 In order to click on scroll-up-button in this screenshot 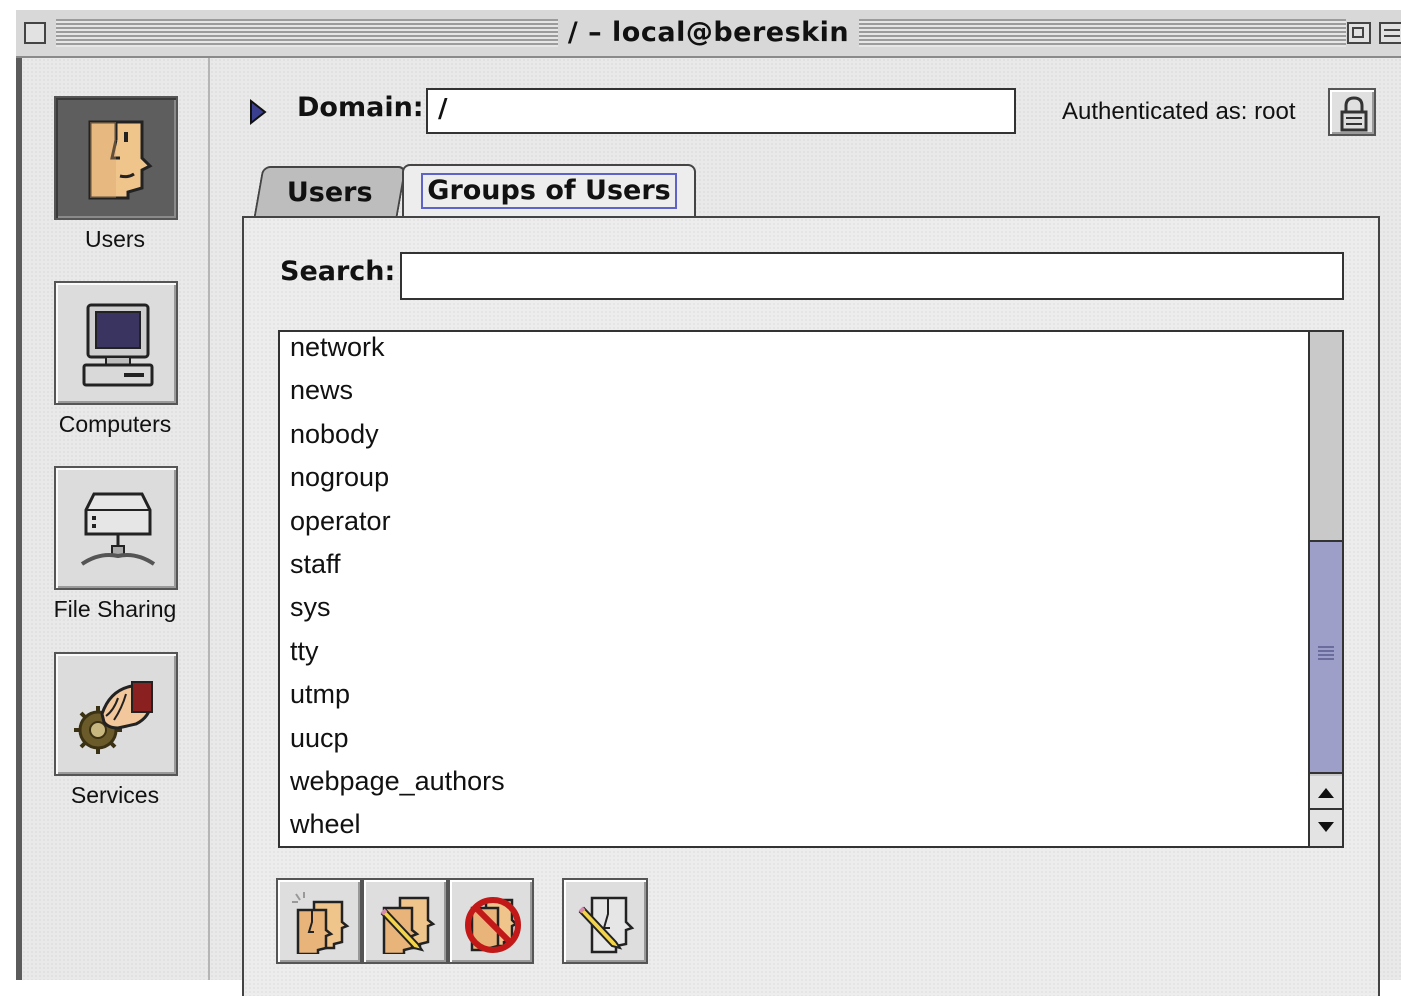, I will do `click(1326, 793)`.